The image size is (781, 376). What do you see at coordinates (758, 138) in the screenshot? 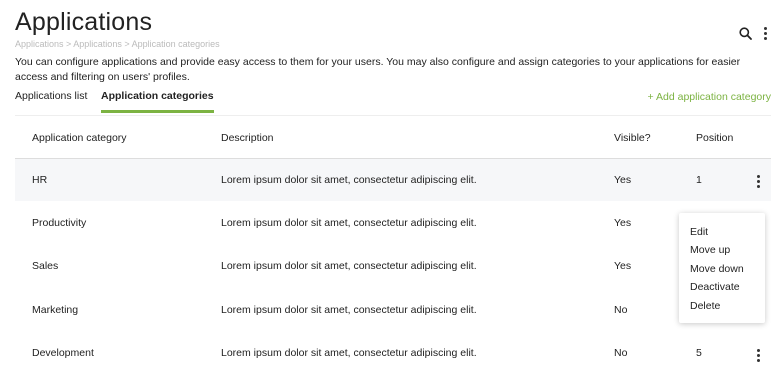
I see `column-header-actions` at bounding box center [758, 138].